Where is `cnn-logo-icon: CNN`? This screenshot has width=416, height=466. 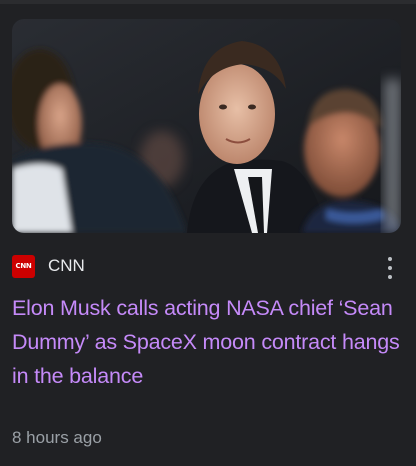
cnn-logo-icon: CNN is located at coordinates (23, 266).